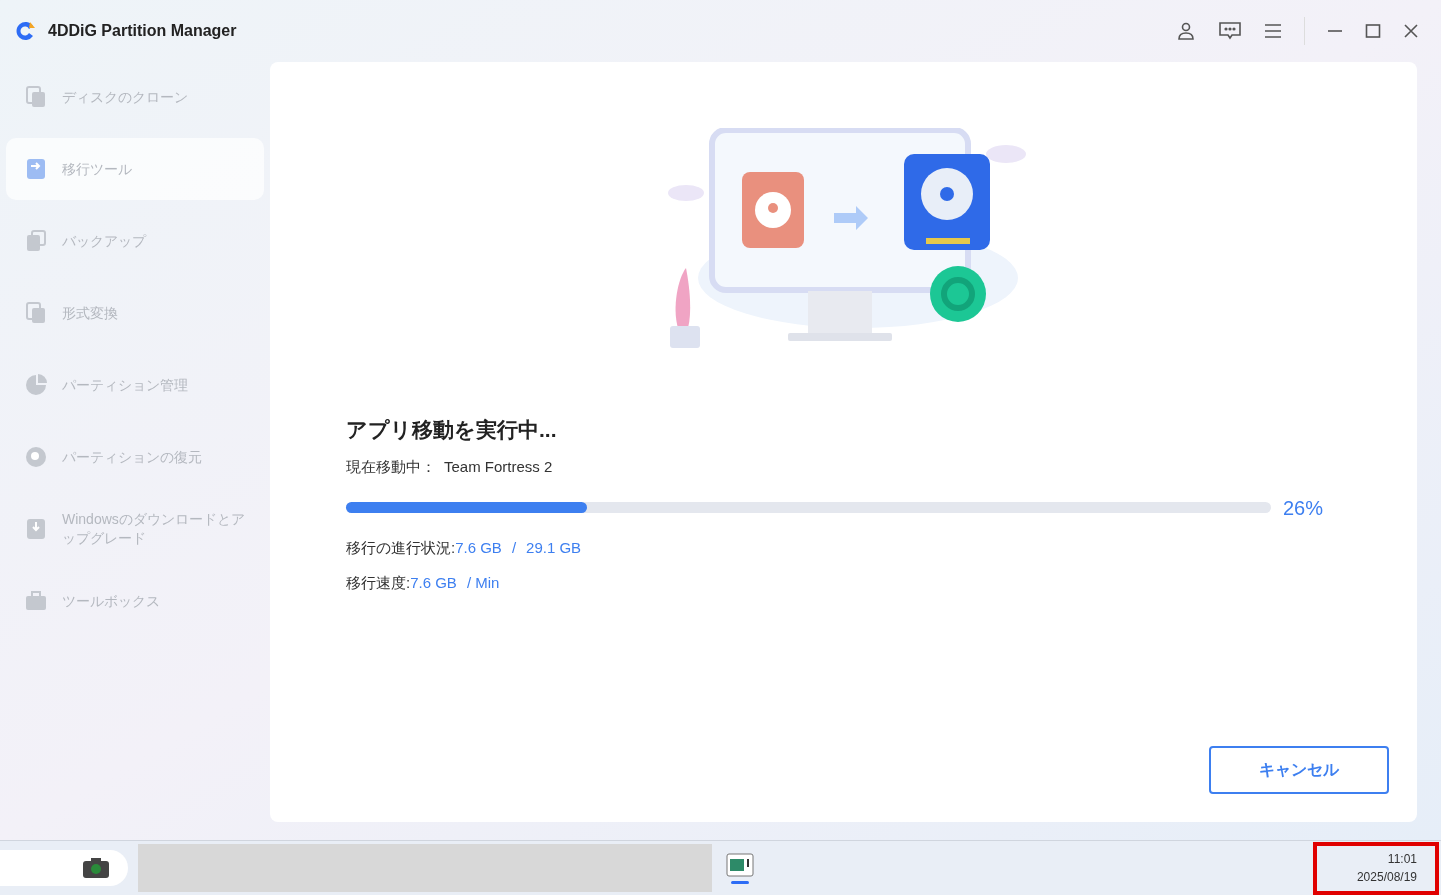 The height and width of the screenshot is (895, 1441). I want to click on disk-clone-icon, so click(36, 97).